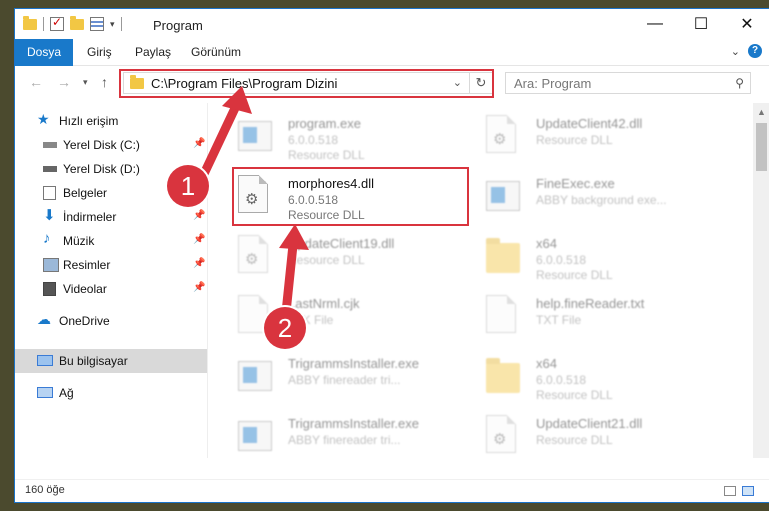  I want to click on arrow-1-head, so click(237, 100).